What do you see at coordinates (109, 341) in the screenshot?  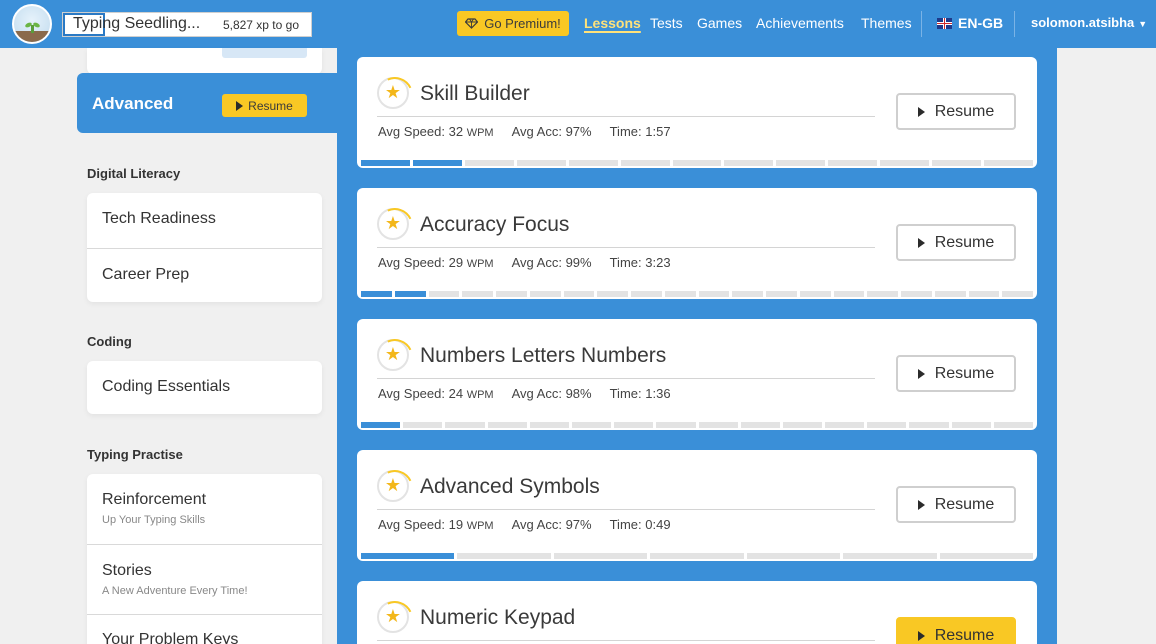 I see `section-heading-coding: Coding` at bounding box center [109, 341].